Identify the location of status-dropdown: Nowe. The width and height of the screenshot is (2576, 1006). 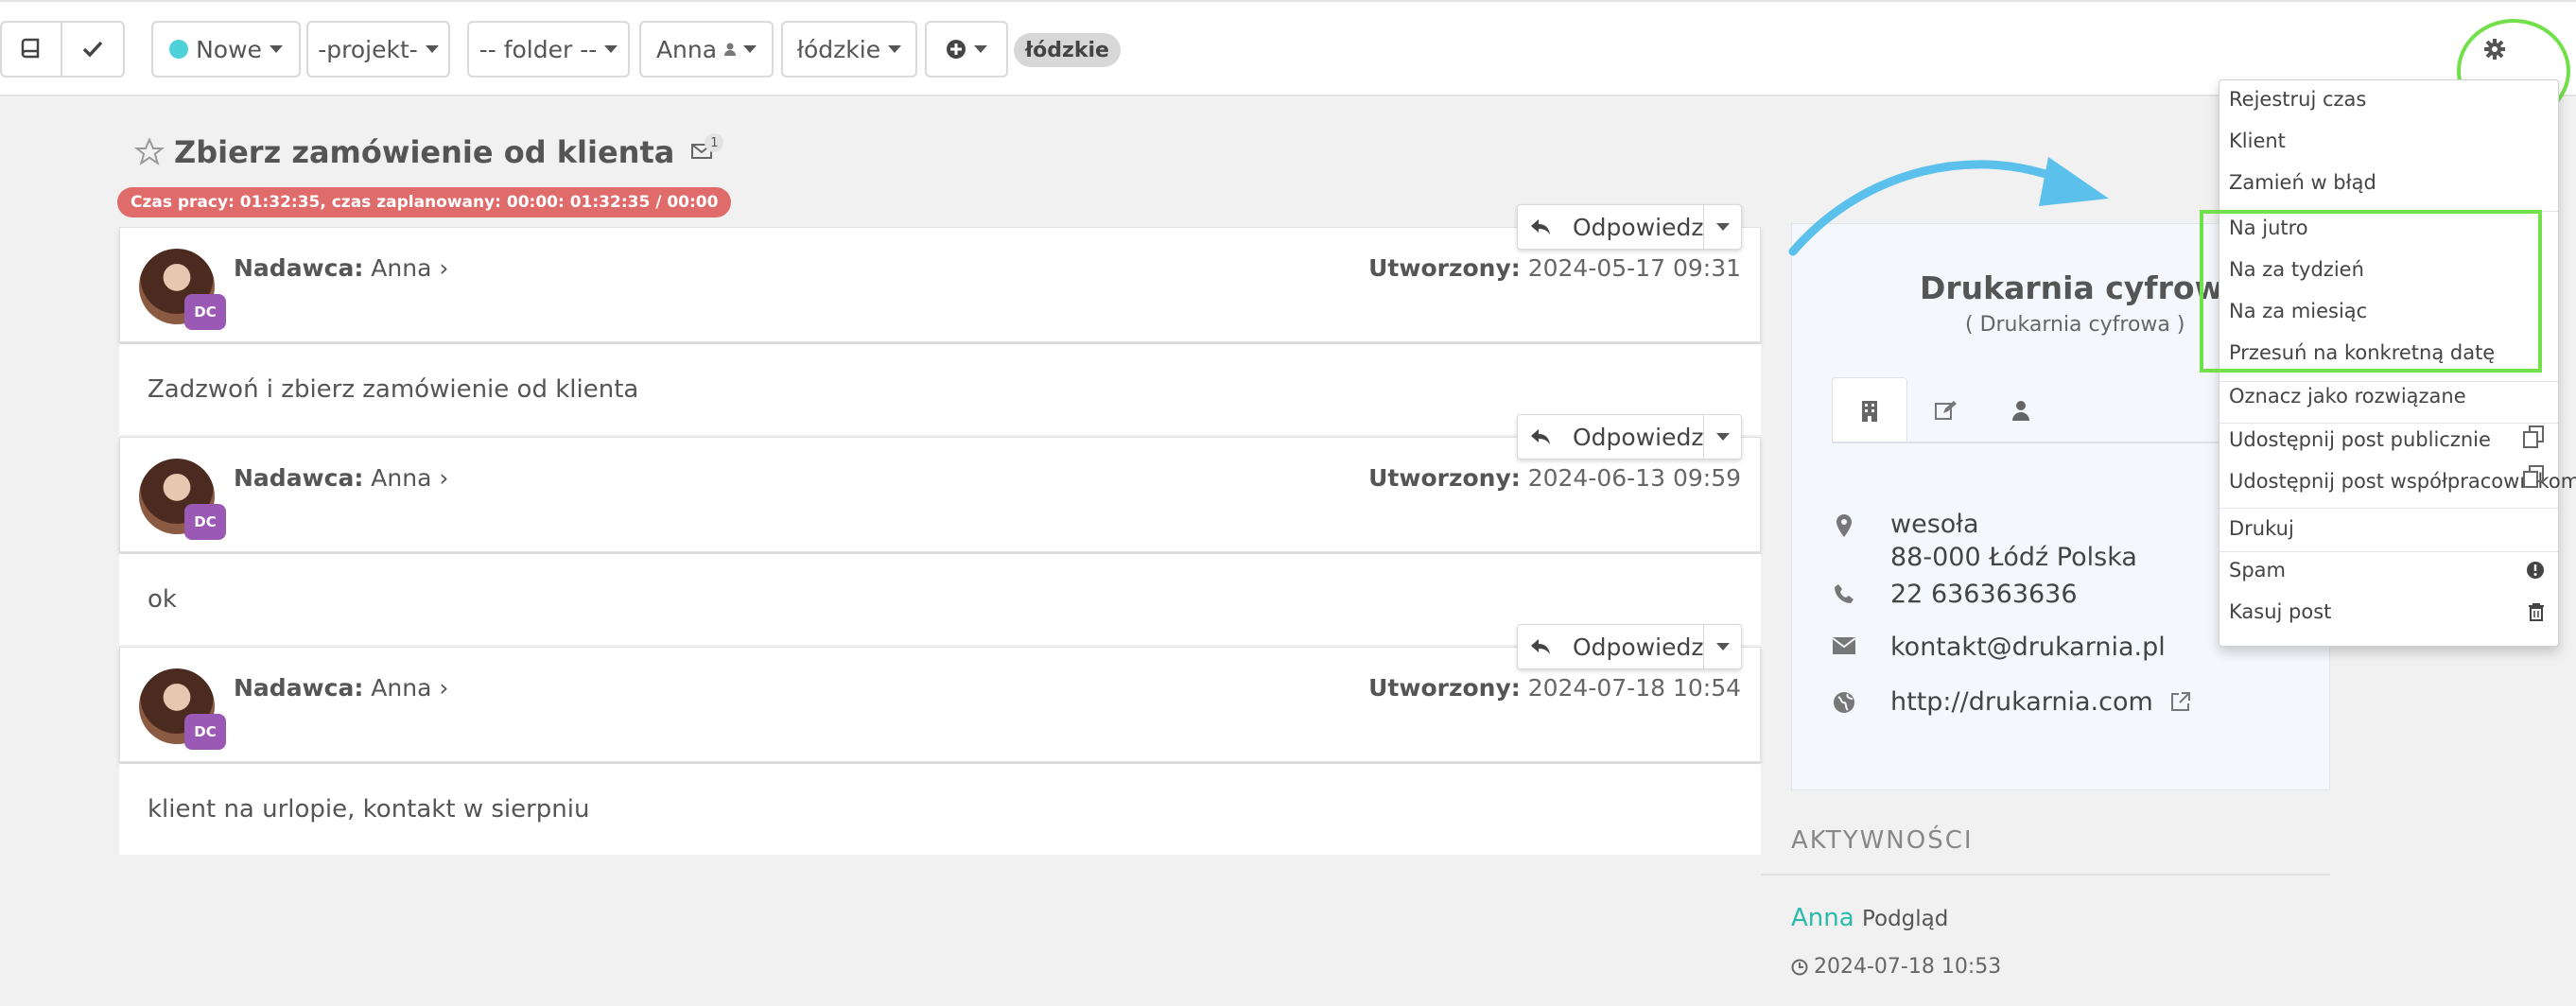
(226, 49).